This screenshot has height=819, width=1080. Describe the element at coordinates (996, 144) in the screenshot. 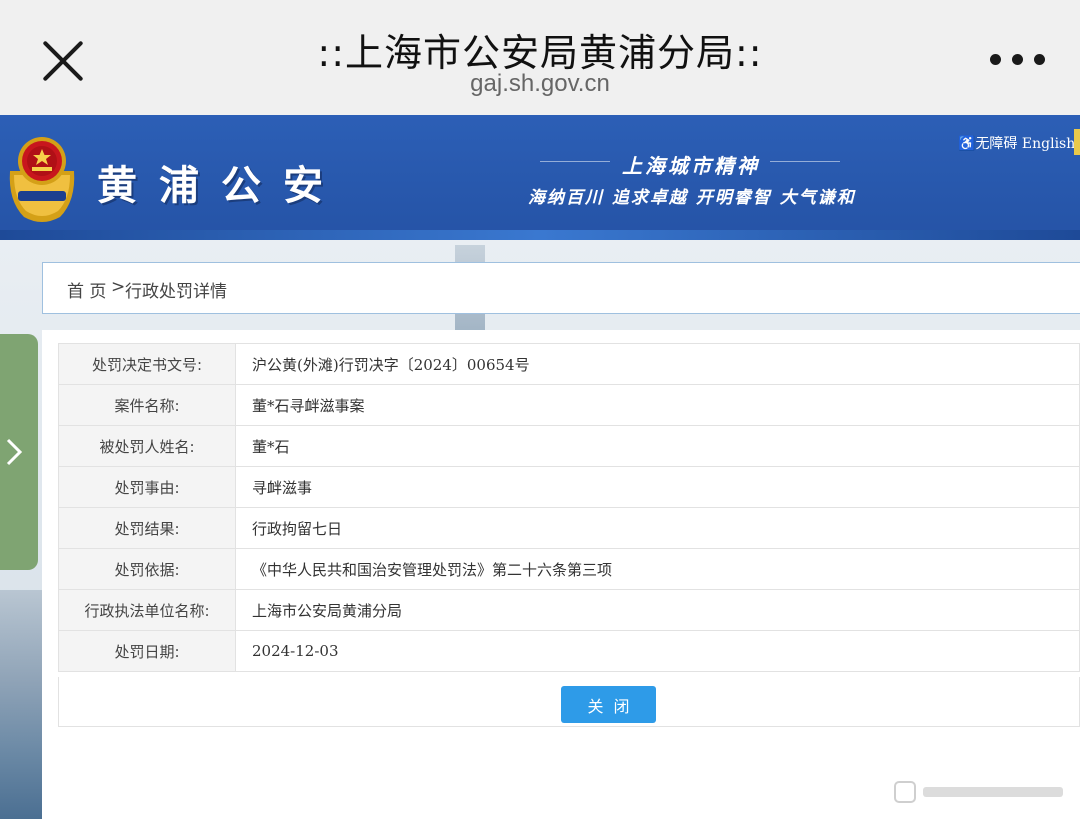

I see `accessibility-link: 无障碍` at that location.